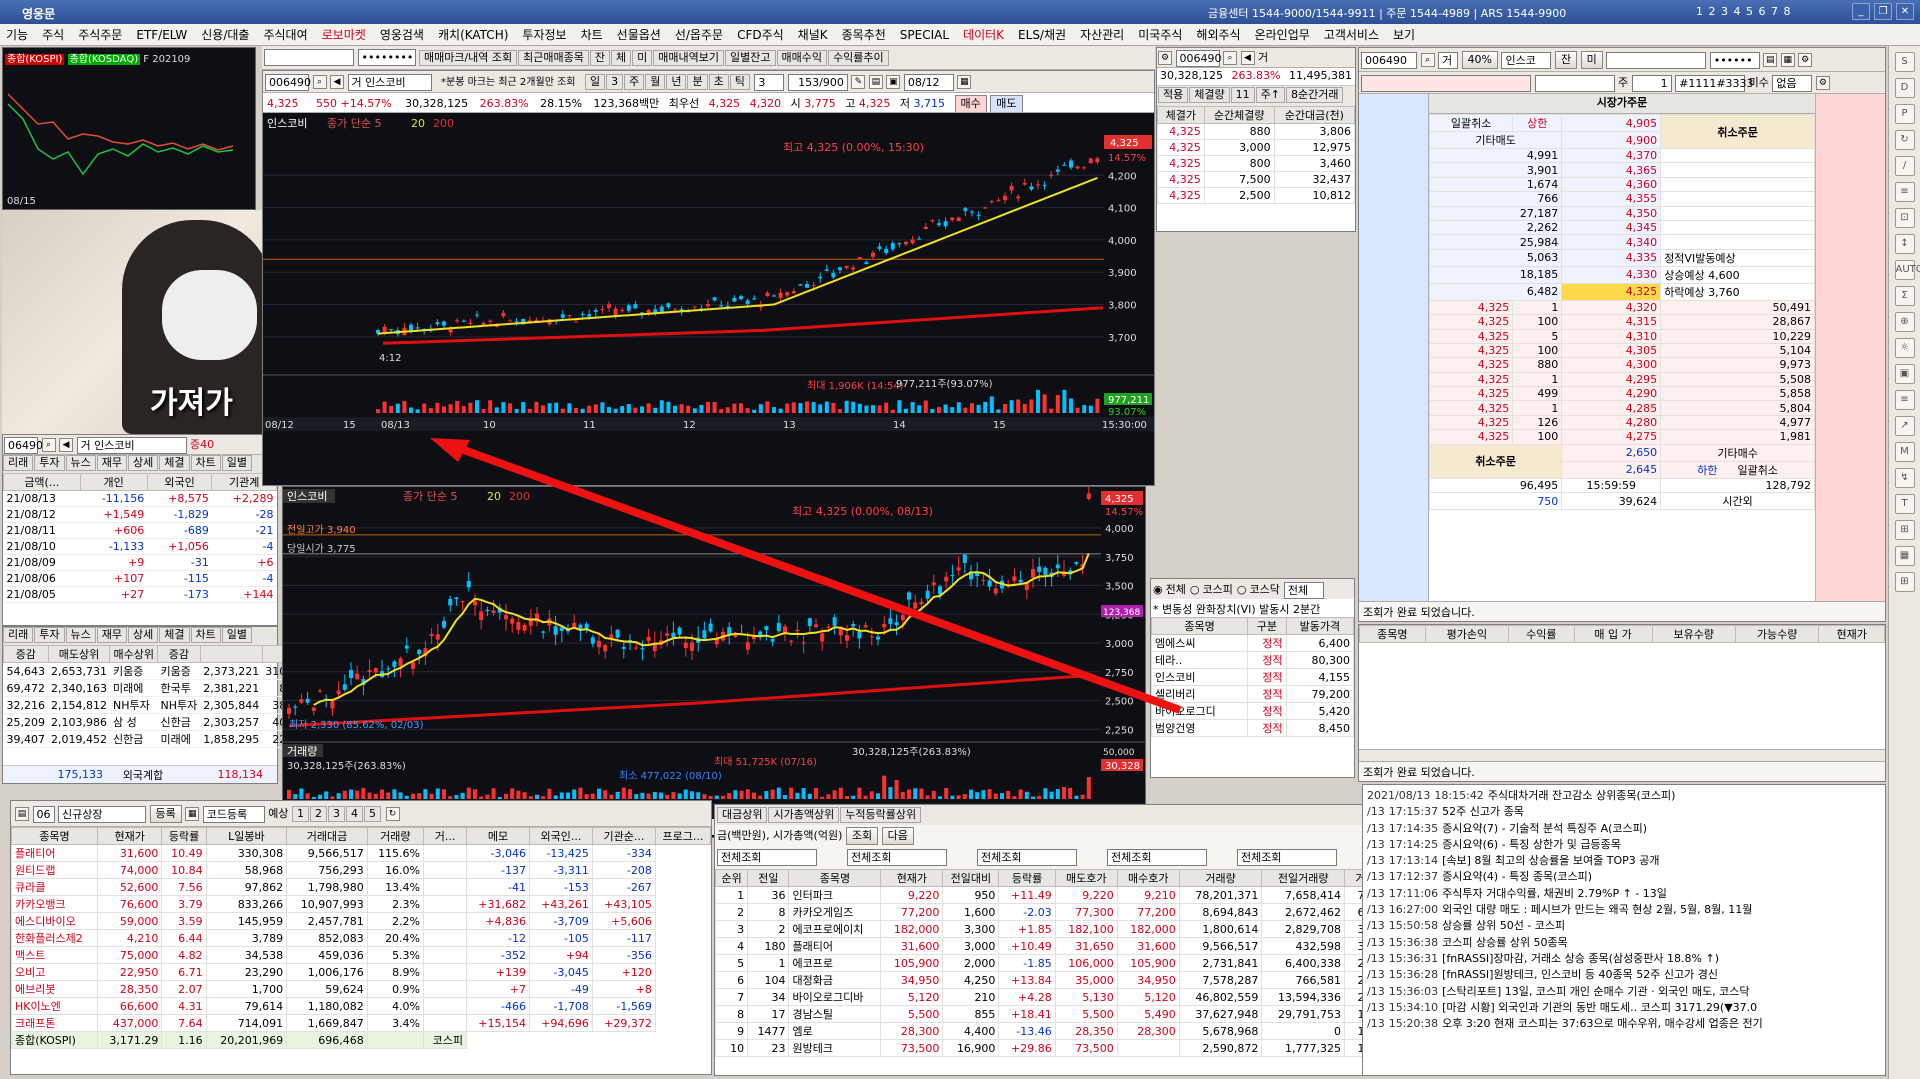  I want to click on rank-next-button: 다음, so click(897, 836).